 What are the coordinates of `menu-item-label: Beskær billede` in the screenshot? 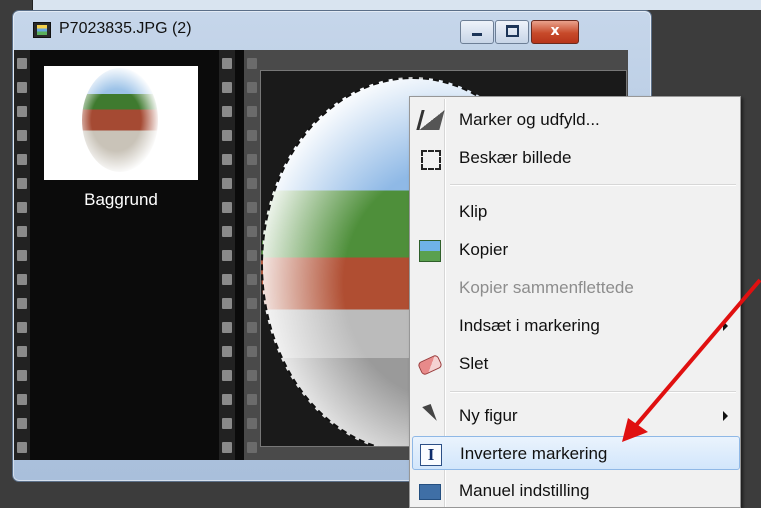 It's located at (515, 157).